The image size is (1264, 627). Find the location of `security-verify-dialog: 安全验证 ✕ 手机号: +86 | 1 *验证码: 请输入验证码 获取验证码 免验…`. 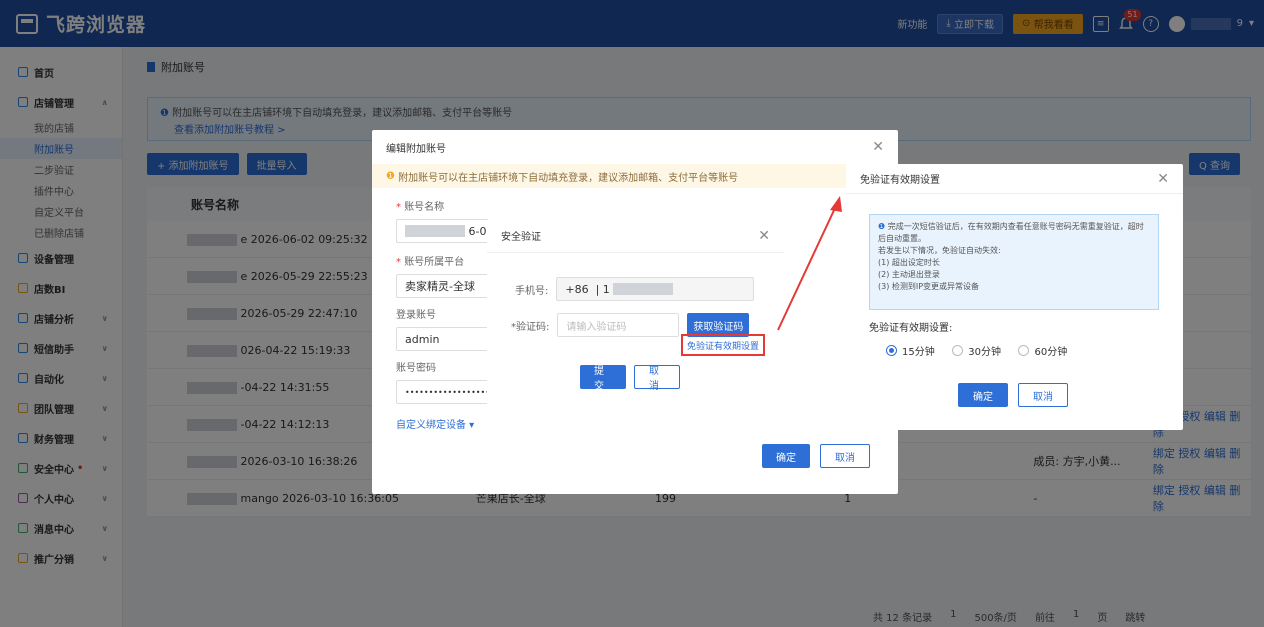

security-verify-dialog: 安全验证 ✕ 手机号: +86 | 1 *验证码: 请输入验证码 获取验证码 免验… is located at coordinates (635, 315).